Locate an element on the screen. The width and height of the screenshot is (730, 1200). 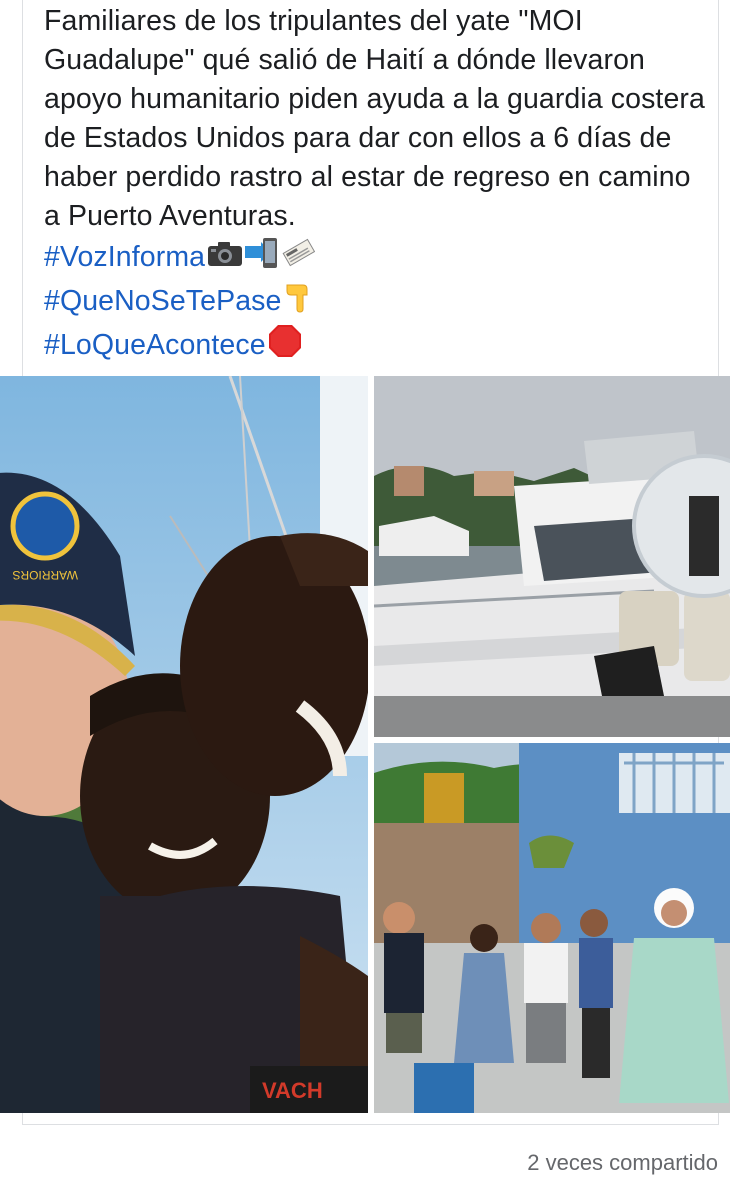
hashtag-vozinforma: #VozInforma is located at coordinates (378, 258).